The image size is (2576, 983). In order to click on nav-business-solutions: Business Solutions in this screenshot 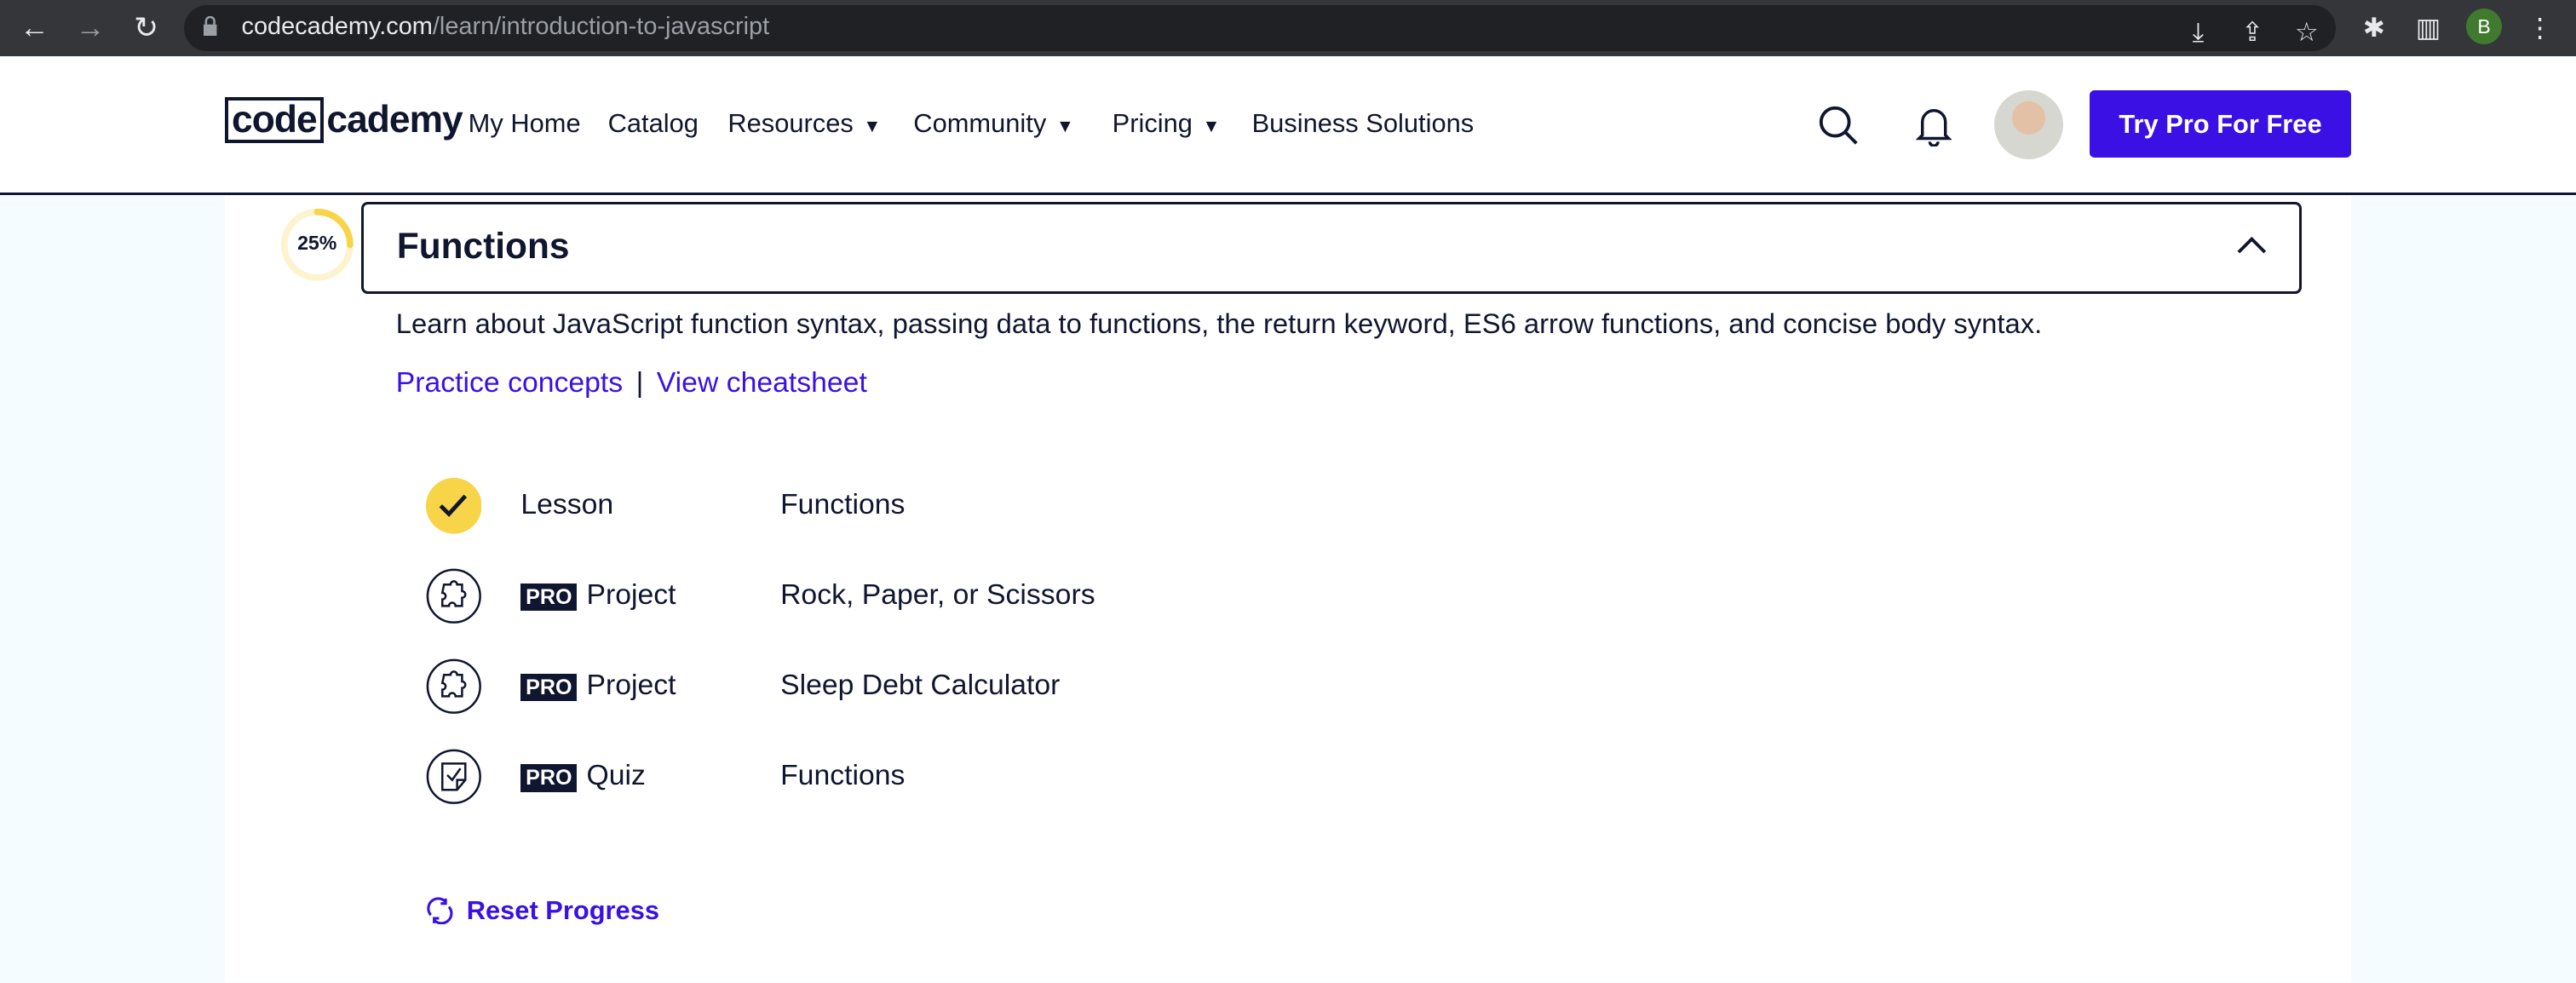, I will do `click(1363, 123)`.